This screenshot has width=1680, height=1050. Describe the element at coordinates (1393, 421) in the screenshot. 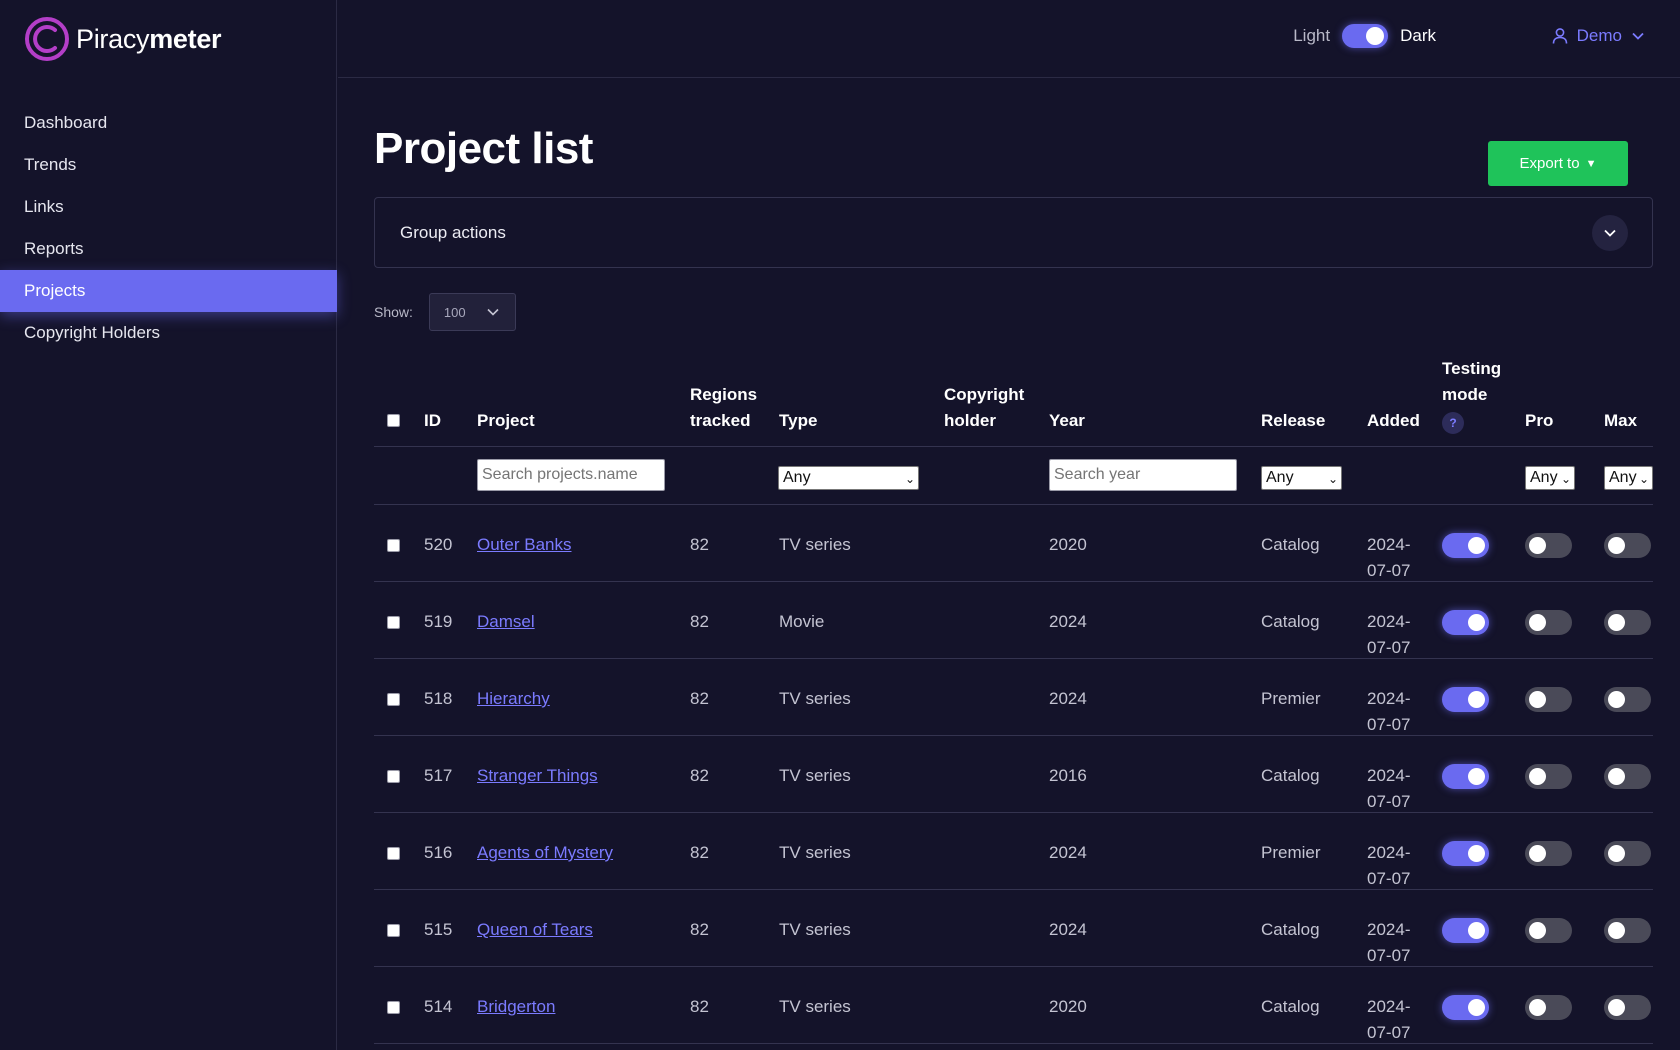

I see `column-header-added: Added` at that location.